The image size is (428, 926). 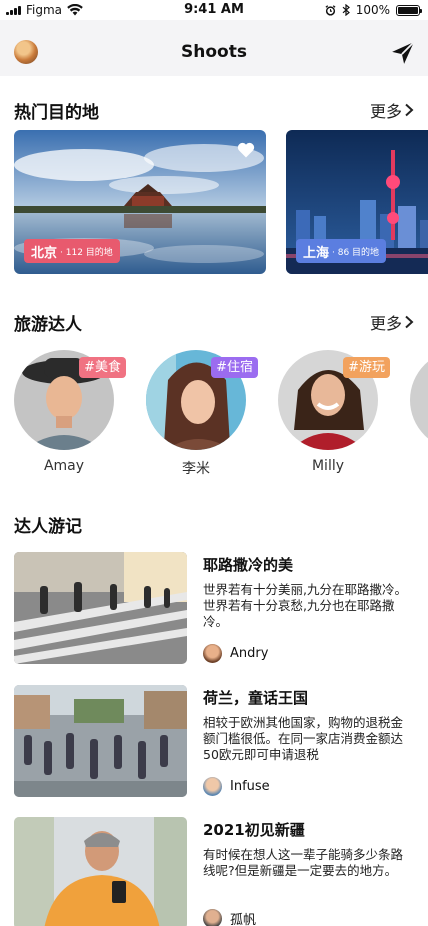 I want to click on destination-count: · 112 目的地, so click(x=86, y=252).